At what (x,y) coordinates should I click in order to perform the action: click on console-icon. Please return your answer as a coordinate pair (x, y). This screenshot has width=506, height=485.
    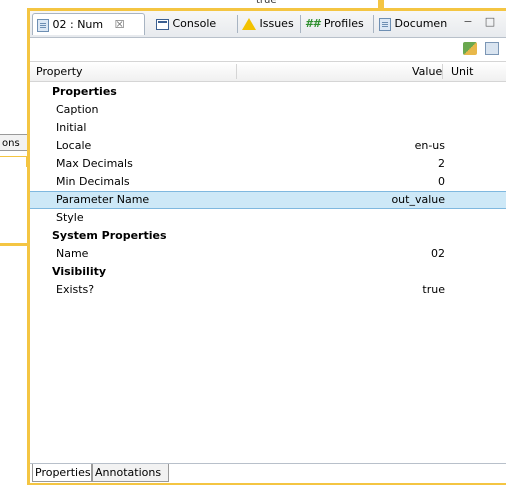
    Looking at the image, I should click on (162, 24).